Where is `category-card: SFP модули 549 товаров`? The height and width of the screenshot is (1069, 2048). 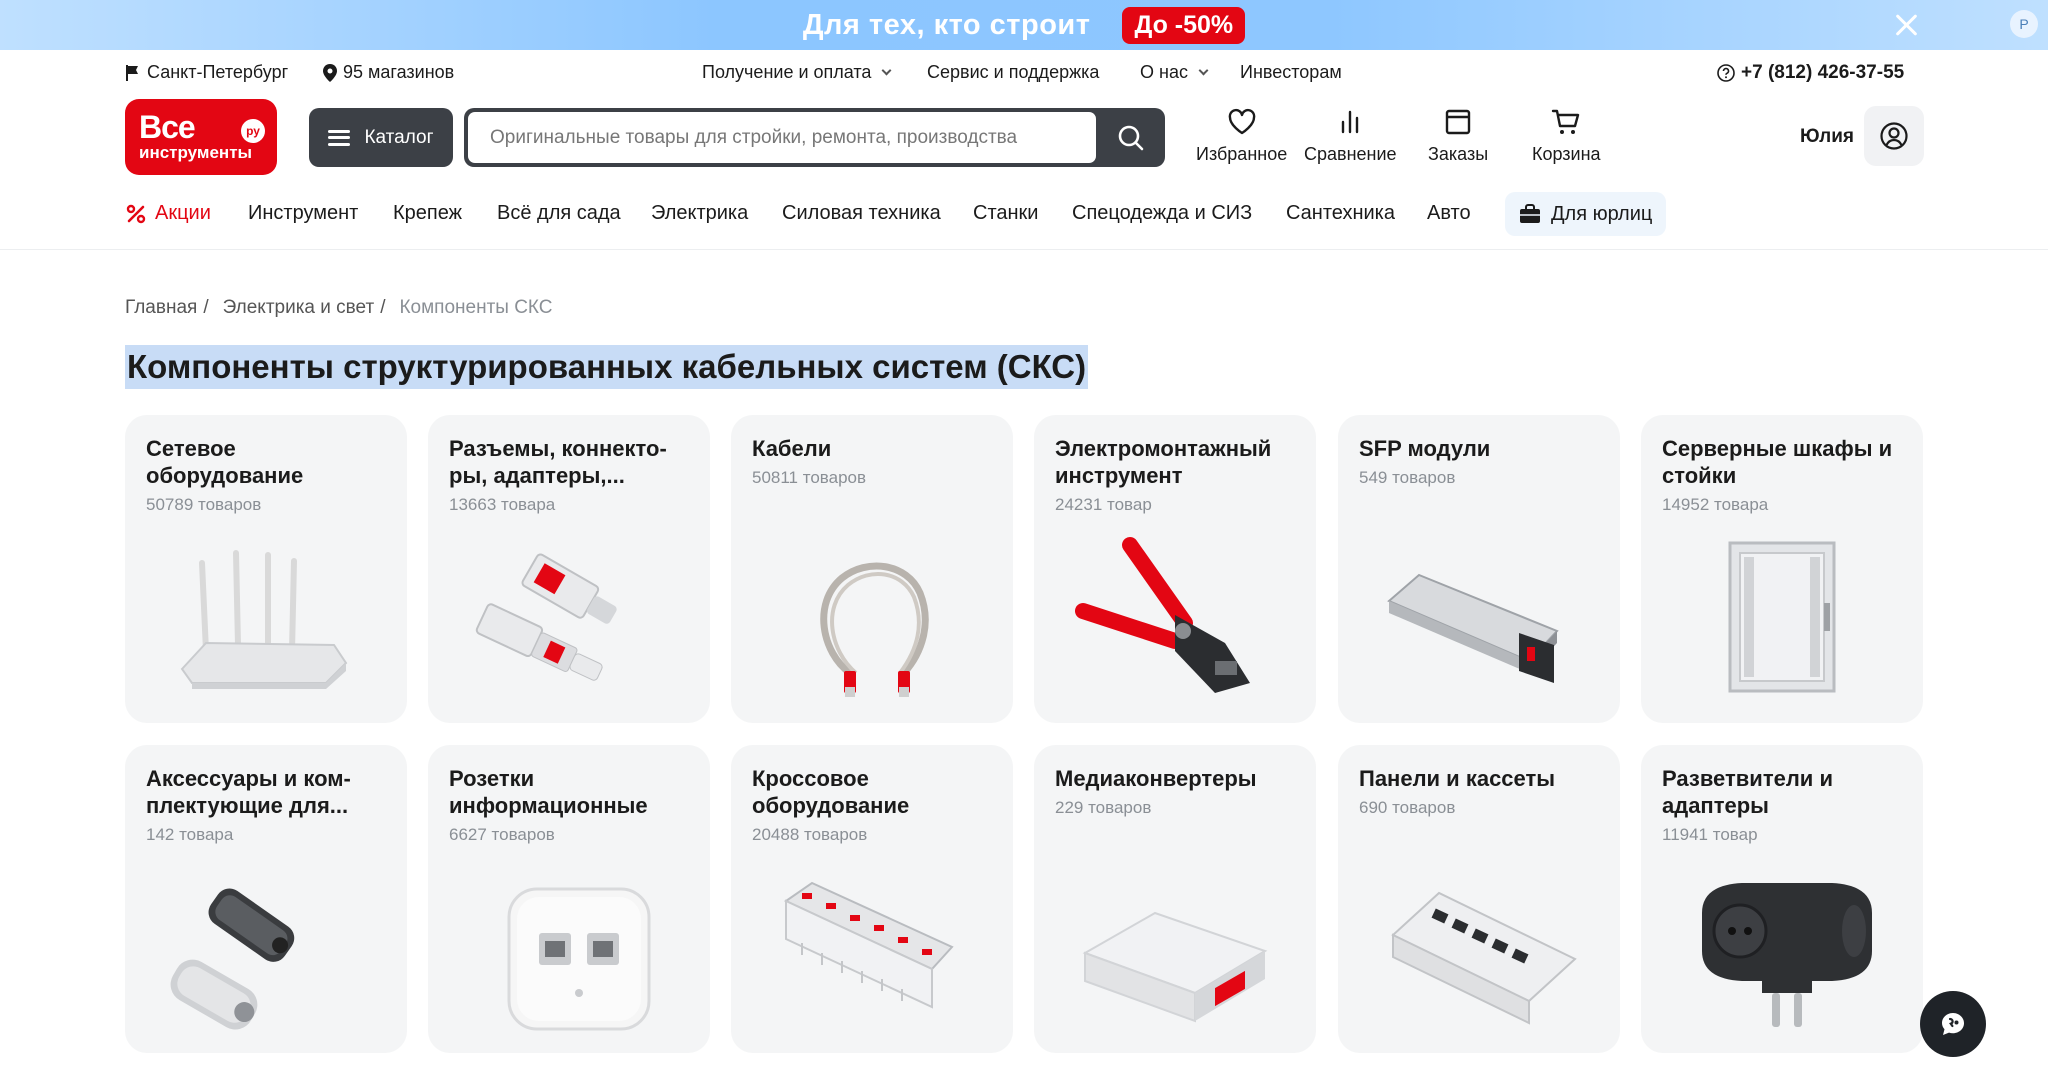 category-card: SFP модули 549 товаров is located at coordinates (1479, 569).